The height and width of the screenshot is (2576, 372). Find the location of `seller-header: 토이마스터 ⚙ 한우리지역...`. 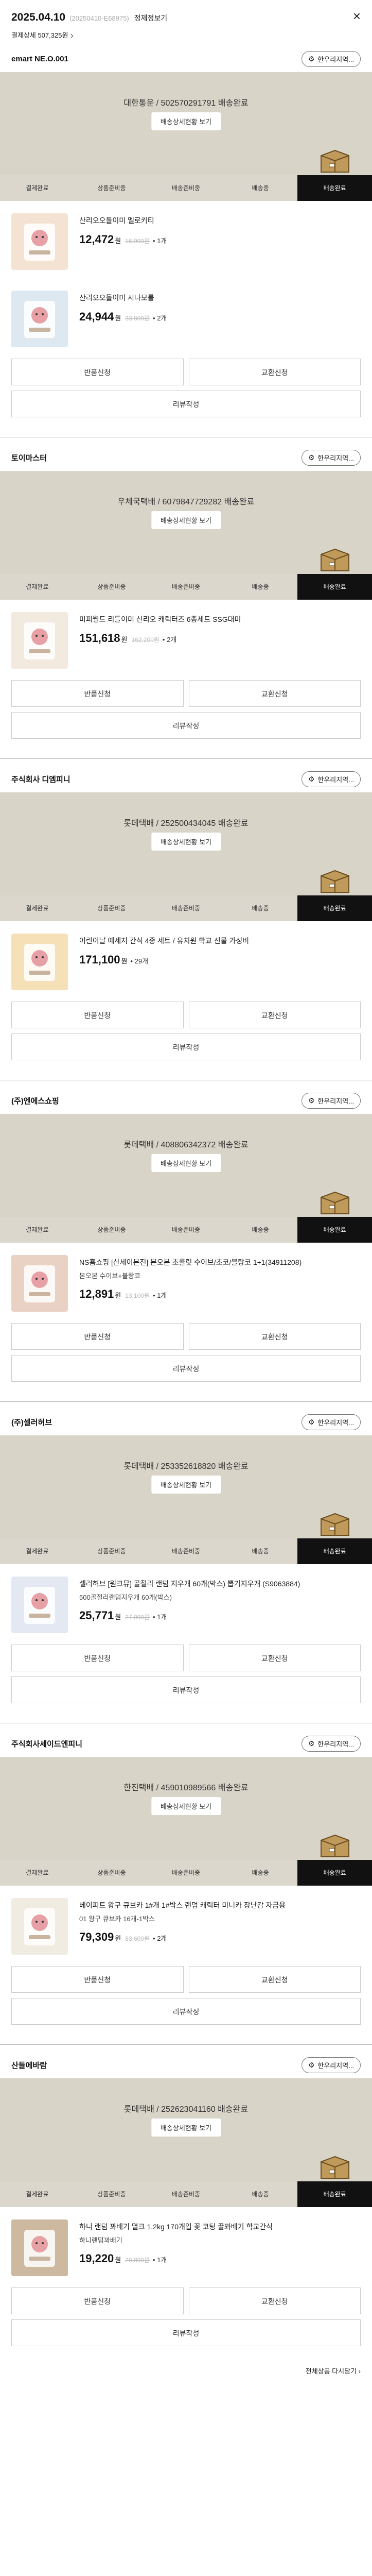

seller-header: 토이마스터 ⚙ 한우리지역... is located at coordinates (186, 458).